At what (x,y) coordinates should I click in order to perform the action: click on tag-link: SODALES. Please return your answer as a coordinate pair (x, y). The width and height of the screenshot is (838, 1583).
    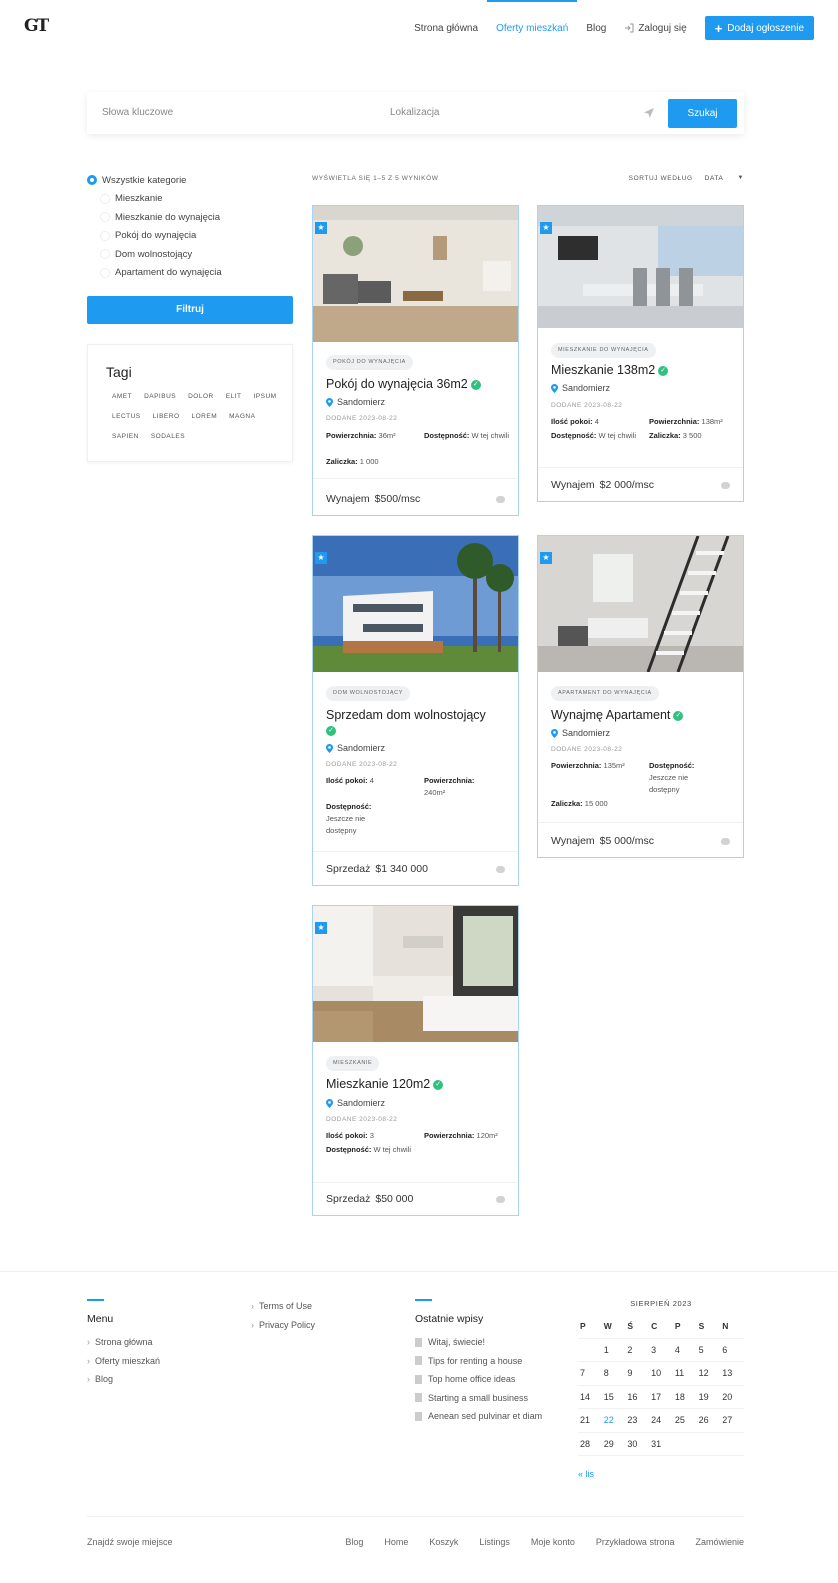
    Looking at the image, I should click on (168, 436).